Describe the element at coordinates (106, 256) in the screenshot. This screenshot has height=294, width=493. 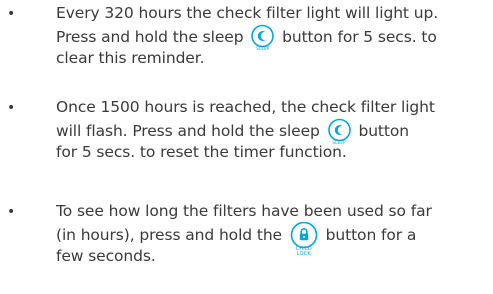
I see `instruction-line: few seconds.` at that location.